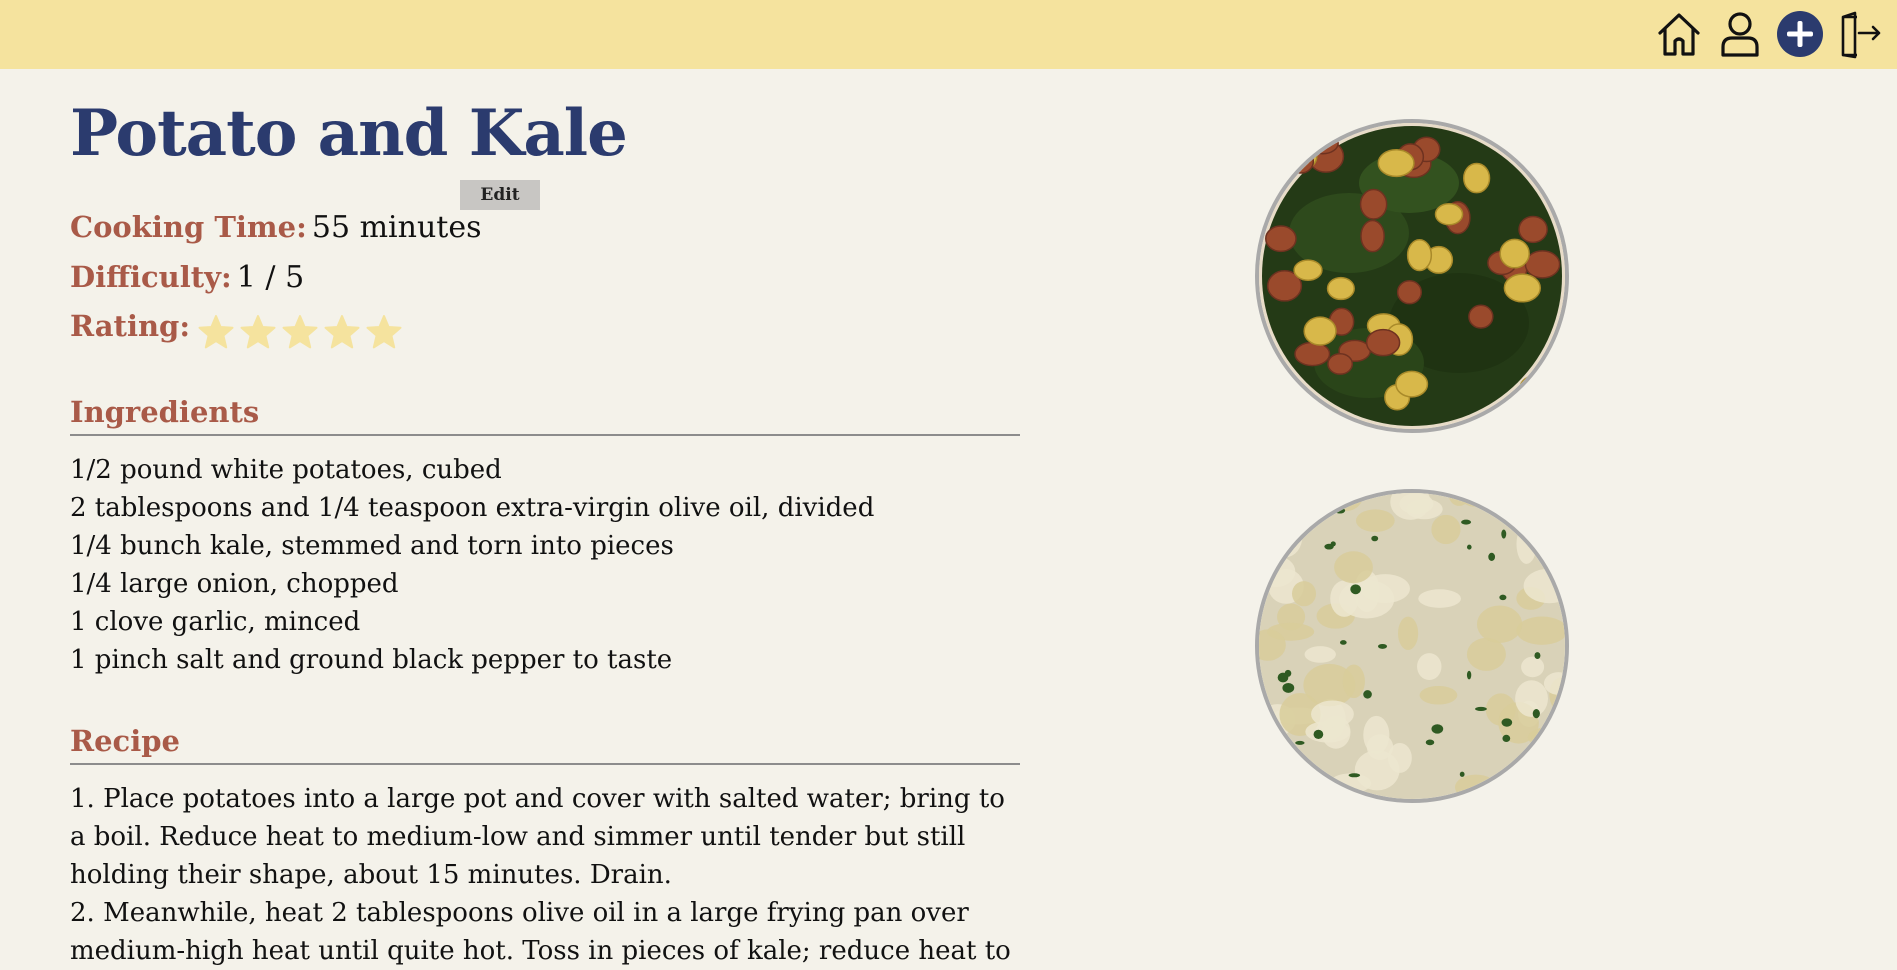 This screenshot has height=970, width=1897. I want to click on recipe-heading: Recipe, so click(545, 743).